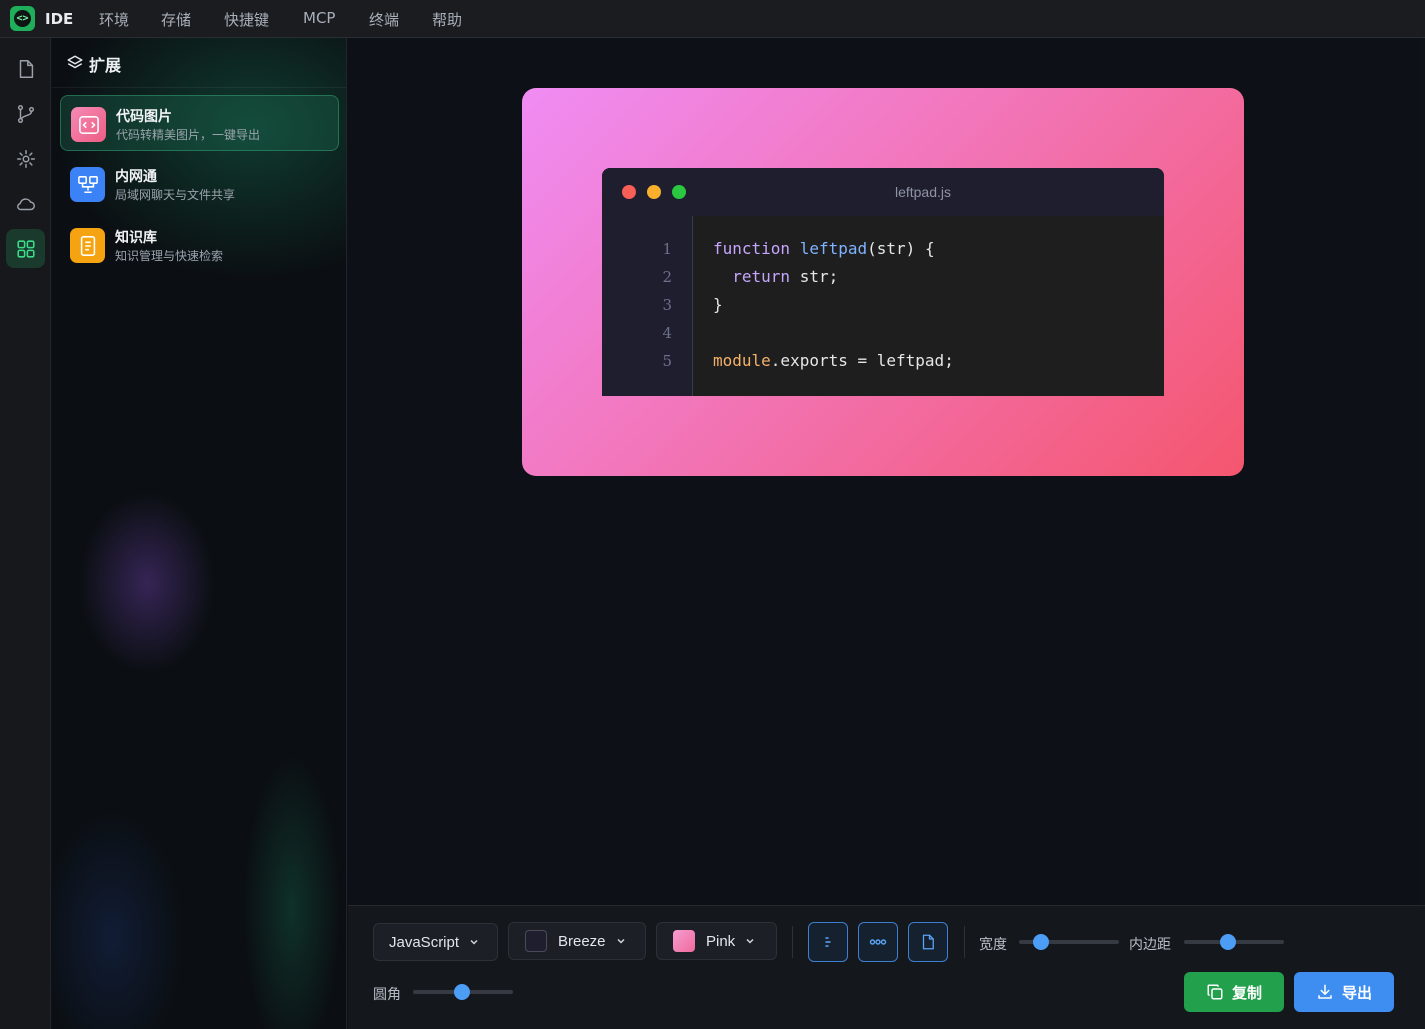 The width and height of the screenshot is (1425, 1029). I want to click on export-button: 导出, so click(1344, 992).